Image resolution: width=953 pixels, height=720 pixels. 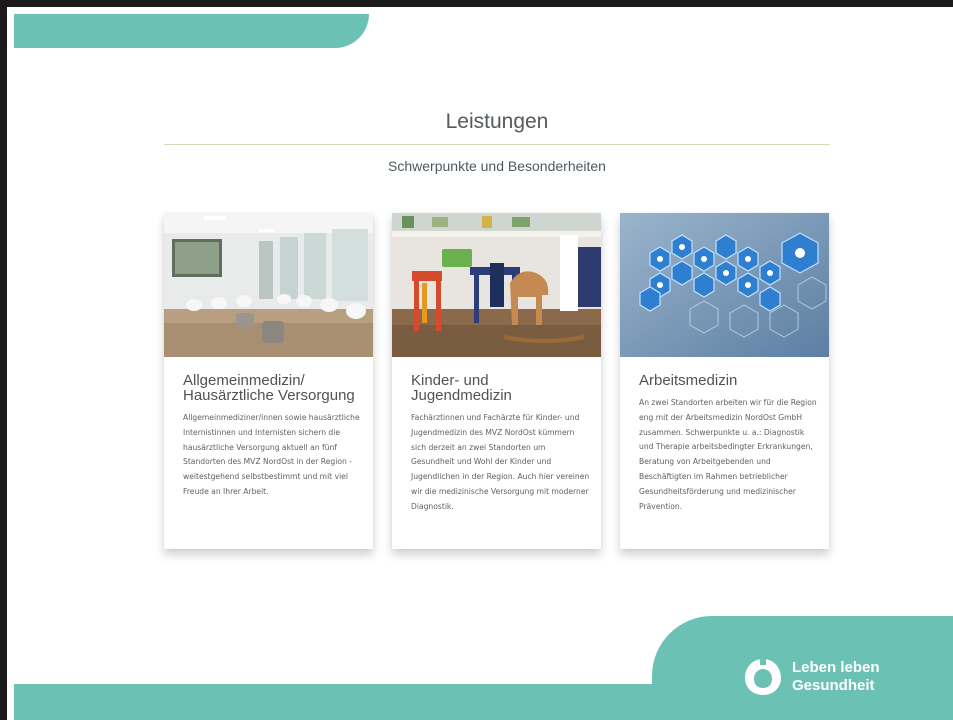 What do you see at coordinates (688, 380) in the screenshot?
I see `card-title: Arbeitsmedizin` at bounding box center [688, 380].